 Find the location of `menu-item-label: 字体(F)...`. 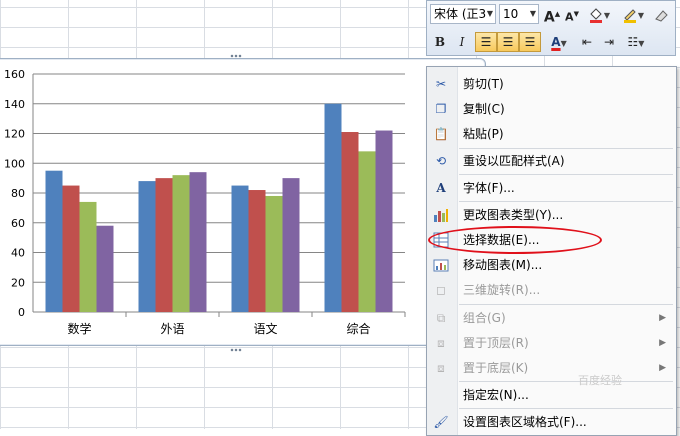

menu-item-label: 字体(F)... is located at coordinates (489, 188).